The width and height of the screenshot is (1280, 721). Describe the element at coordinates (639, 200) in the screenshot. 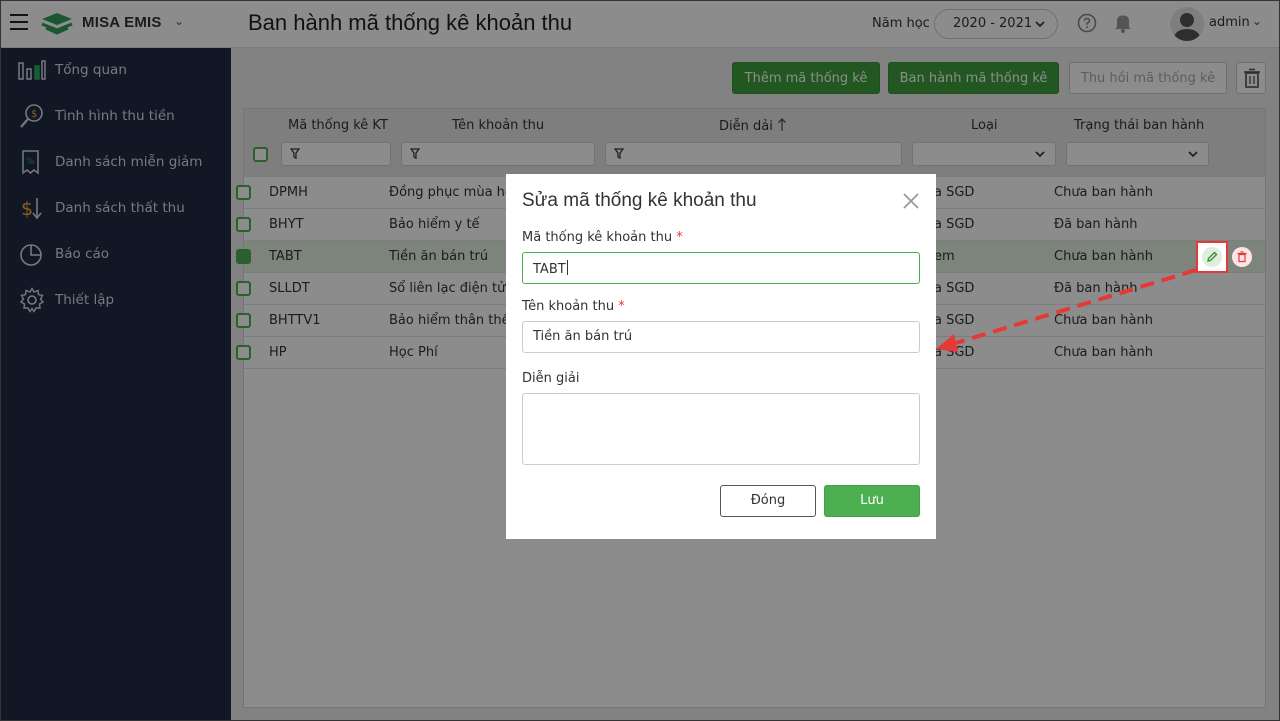

I see `dialog-title: Sửa mã thống kê khoản thu` at that location.